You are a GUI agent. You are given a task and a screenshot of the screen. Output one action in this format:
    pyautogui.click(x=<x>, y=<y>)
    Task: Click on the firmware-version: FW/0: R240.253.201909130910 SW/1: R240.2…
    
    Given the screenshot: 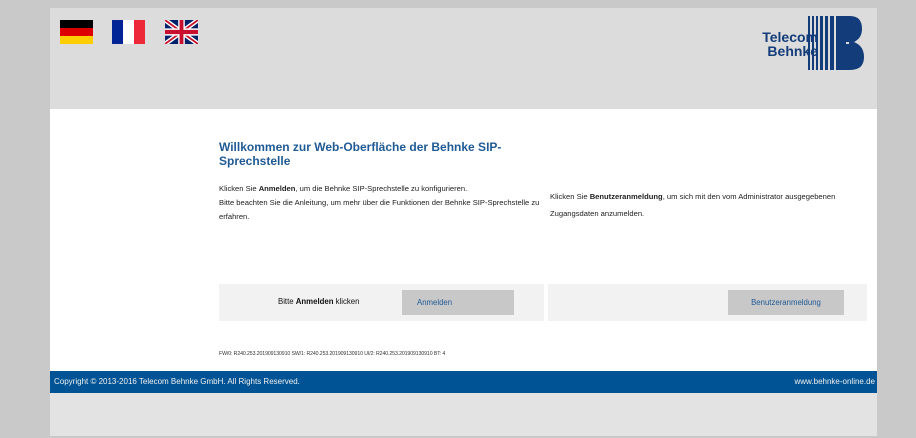 What is the action you would take?
    pyautogui.click(x=332, y=354)
    